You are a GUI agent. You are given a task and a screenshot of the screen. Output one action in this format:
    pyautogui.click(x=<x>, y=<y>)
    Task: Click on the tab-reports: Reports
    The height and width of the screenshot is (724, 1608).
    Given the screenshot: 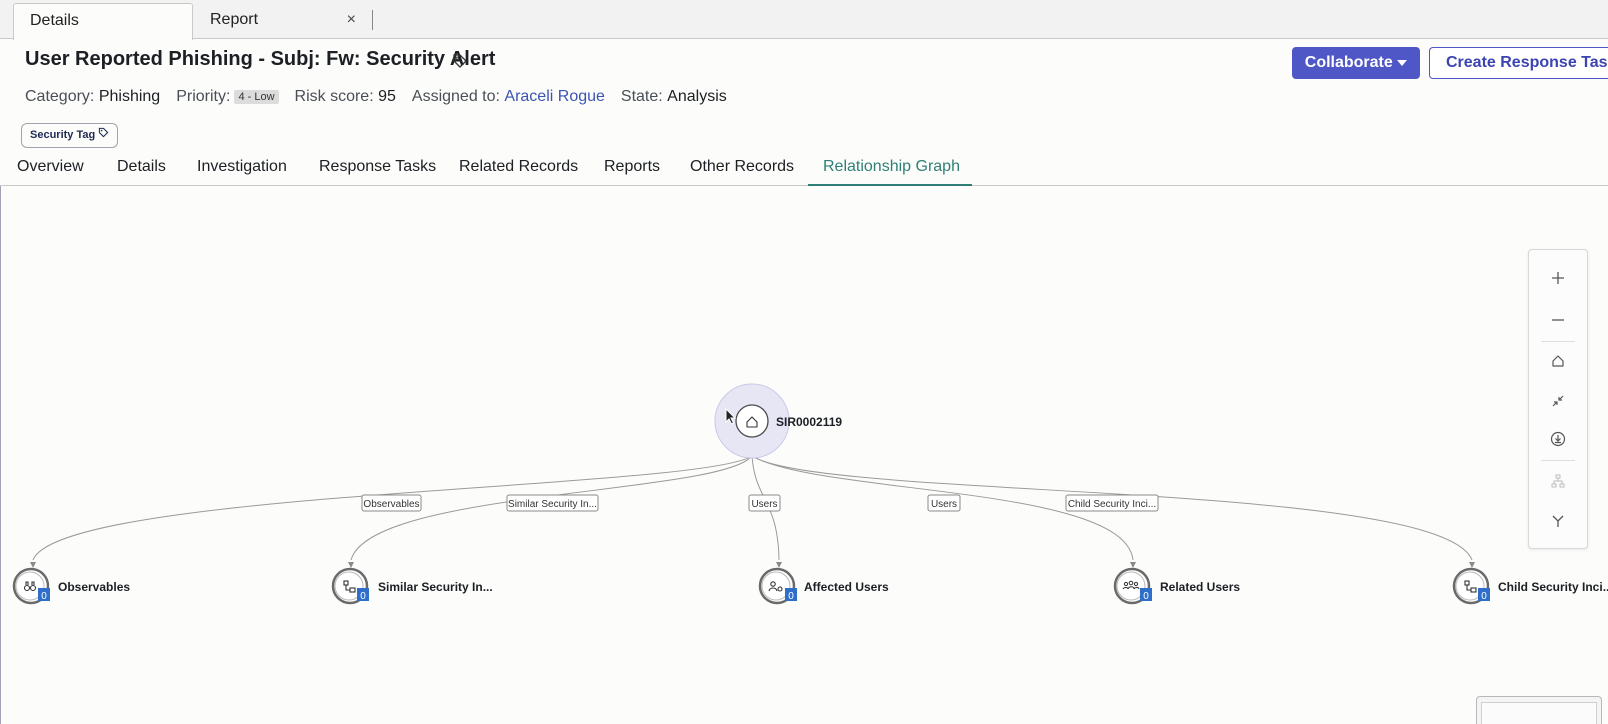 What is the action you would take?
    pyautogui.click(x=632, y=167)
    